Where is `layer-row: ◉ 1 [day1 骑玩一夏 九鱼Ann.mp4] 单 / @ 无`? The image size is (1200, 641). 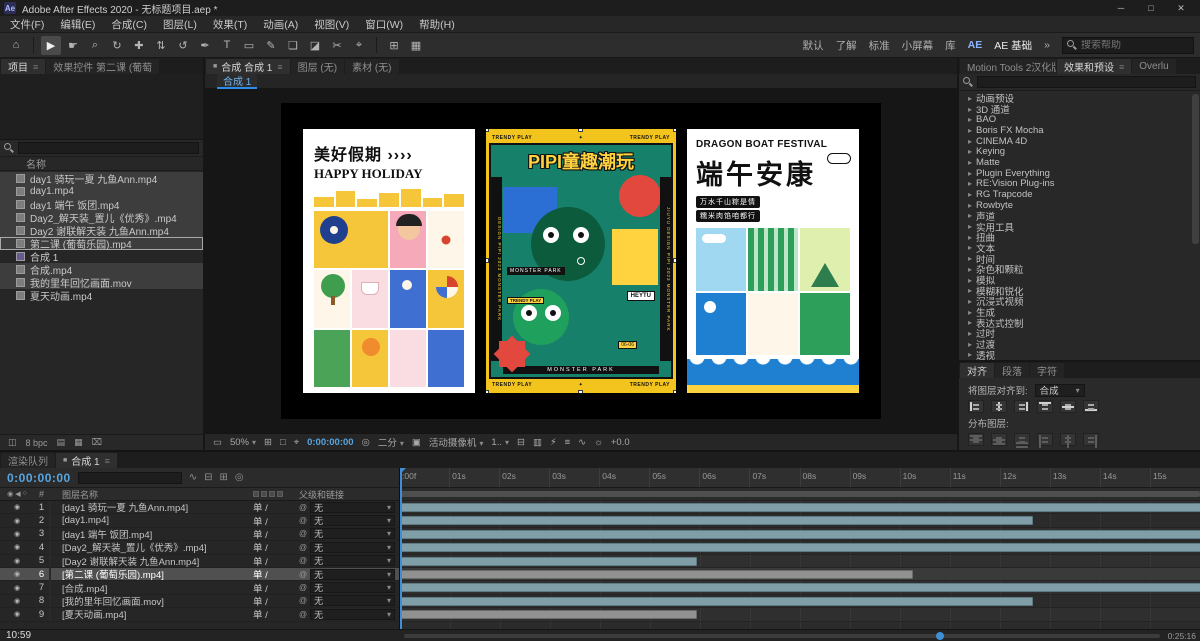 layer-row: ◉ 1 [day1 骑玩一夏 九鱼Ann.mp4] 单 / @ 无 is located at coordinates (199, 508).